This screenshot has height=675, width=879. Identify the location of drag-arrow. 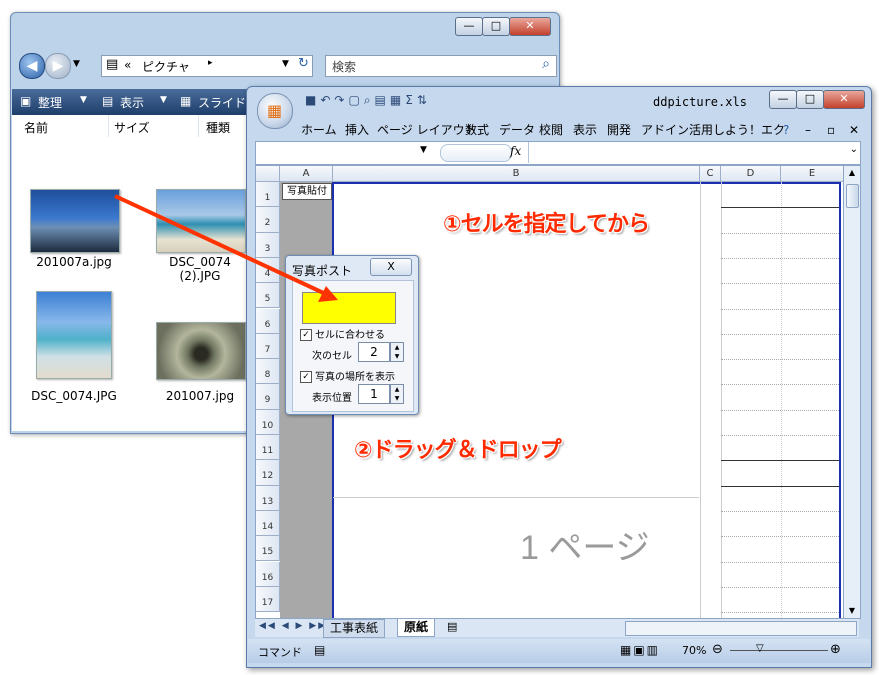
(226, 248).